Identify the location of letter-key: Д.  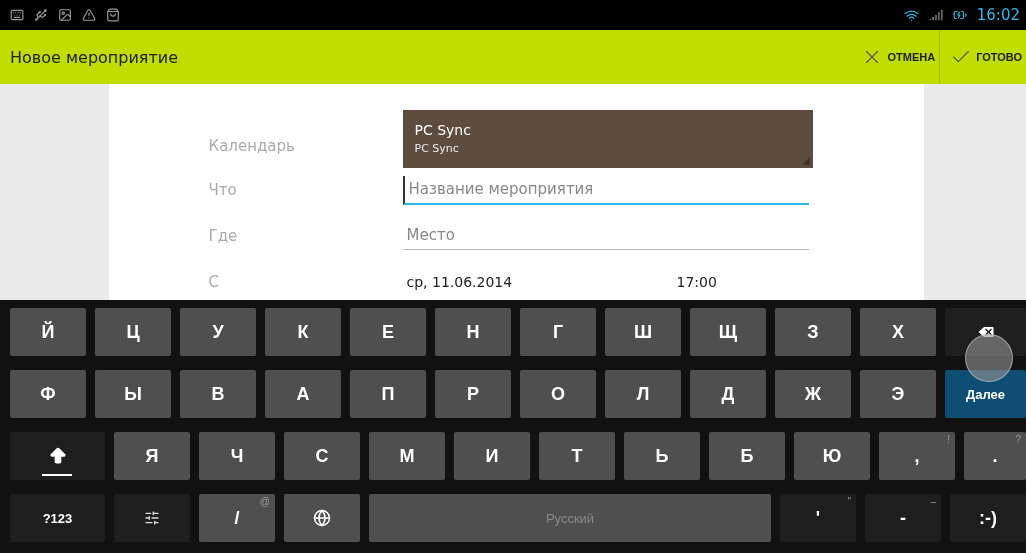
(728, 394).